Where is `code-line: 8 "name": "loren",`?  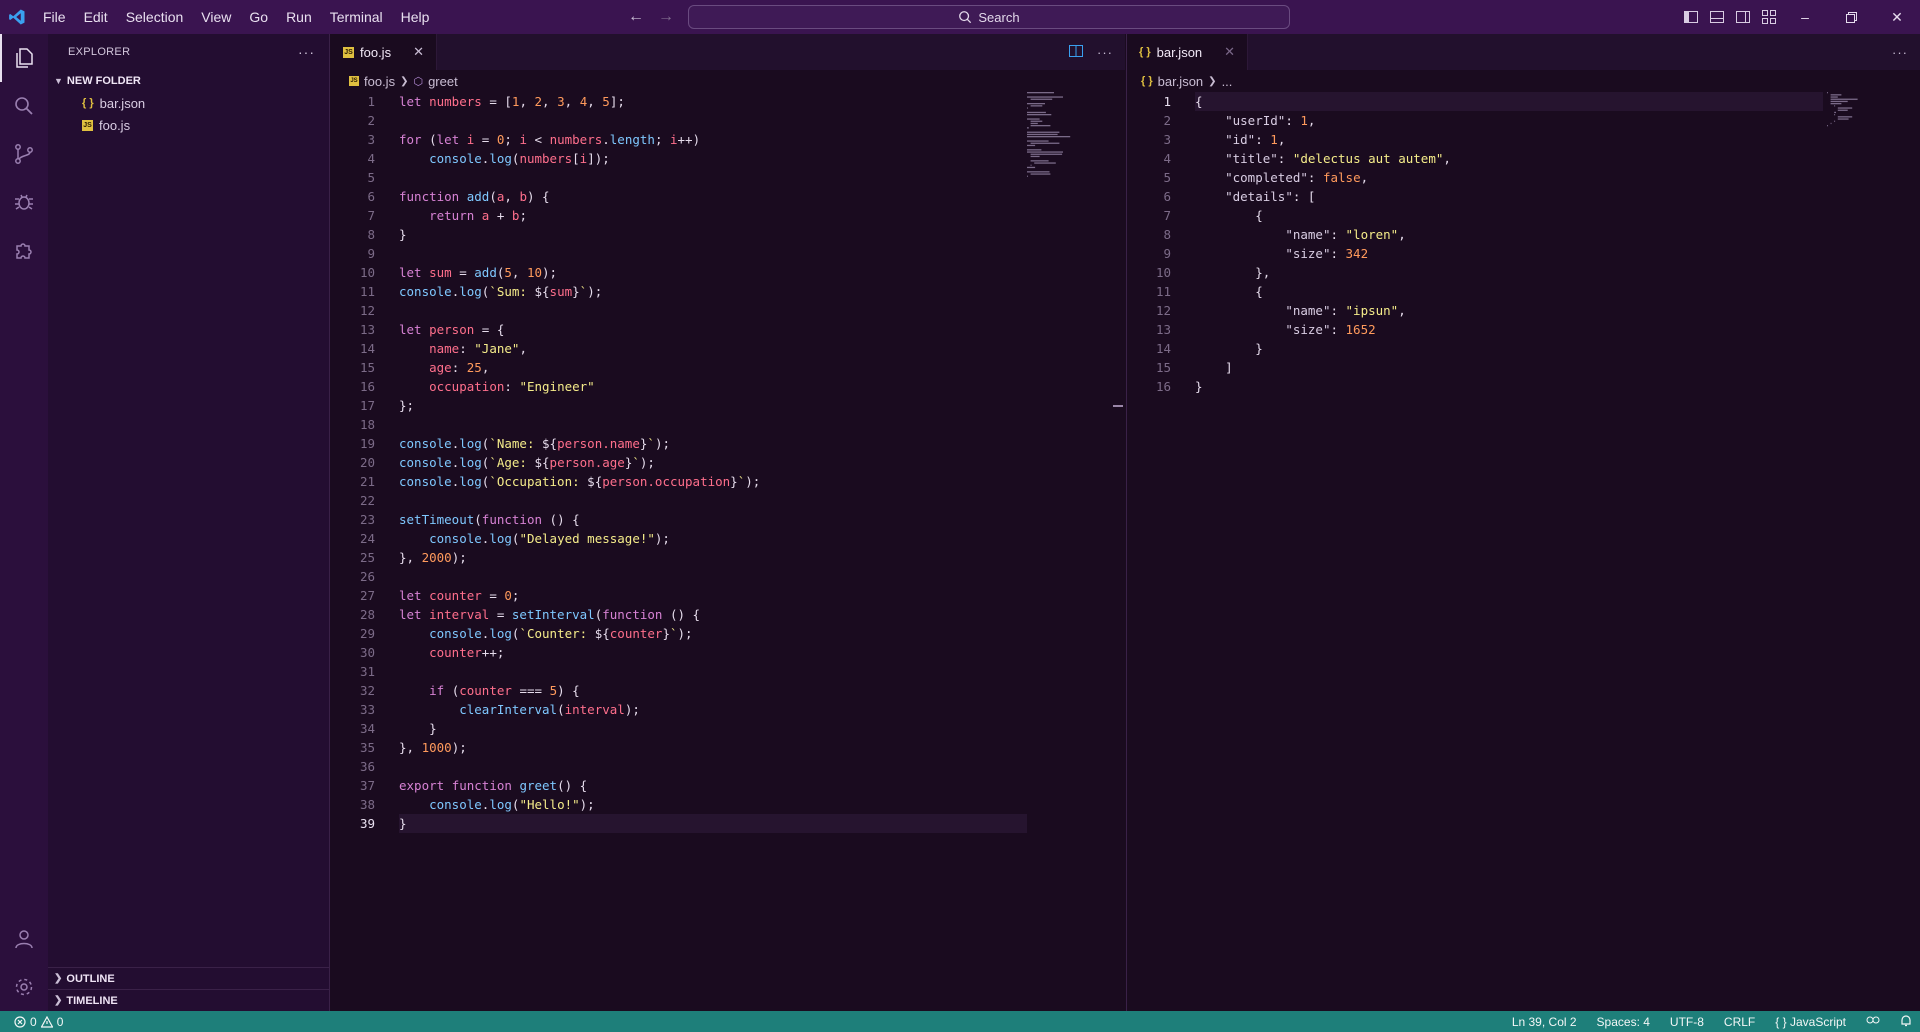
code-line: 8 "name": "loren", is located at coordinates (1523, 234).